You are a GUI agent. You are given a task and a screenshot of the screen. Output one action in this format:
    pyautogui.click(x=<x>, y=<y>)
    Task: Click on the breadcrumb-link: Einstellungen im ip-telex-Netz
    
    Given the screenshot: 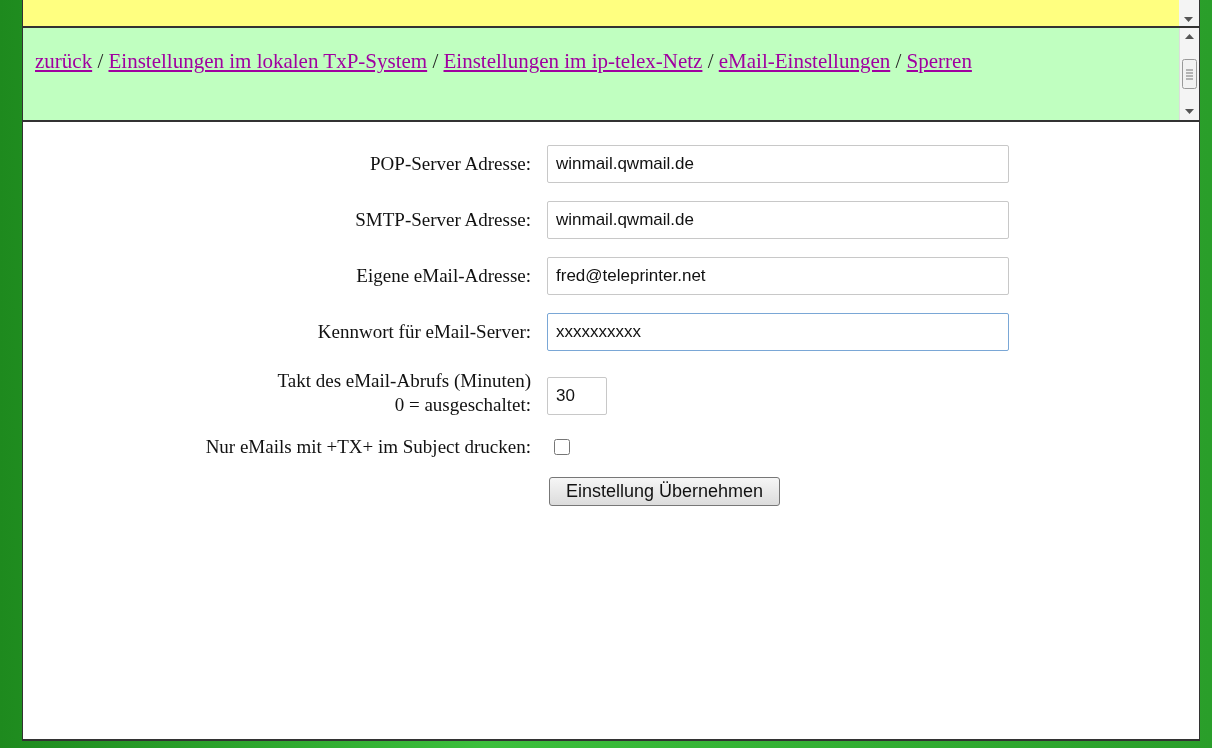 What is the action you would take?
    pyautogui.click(x=573, y=61)
    